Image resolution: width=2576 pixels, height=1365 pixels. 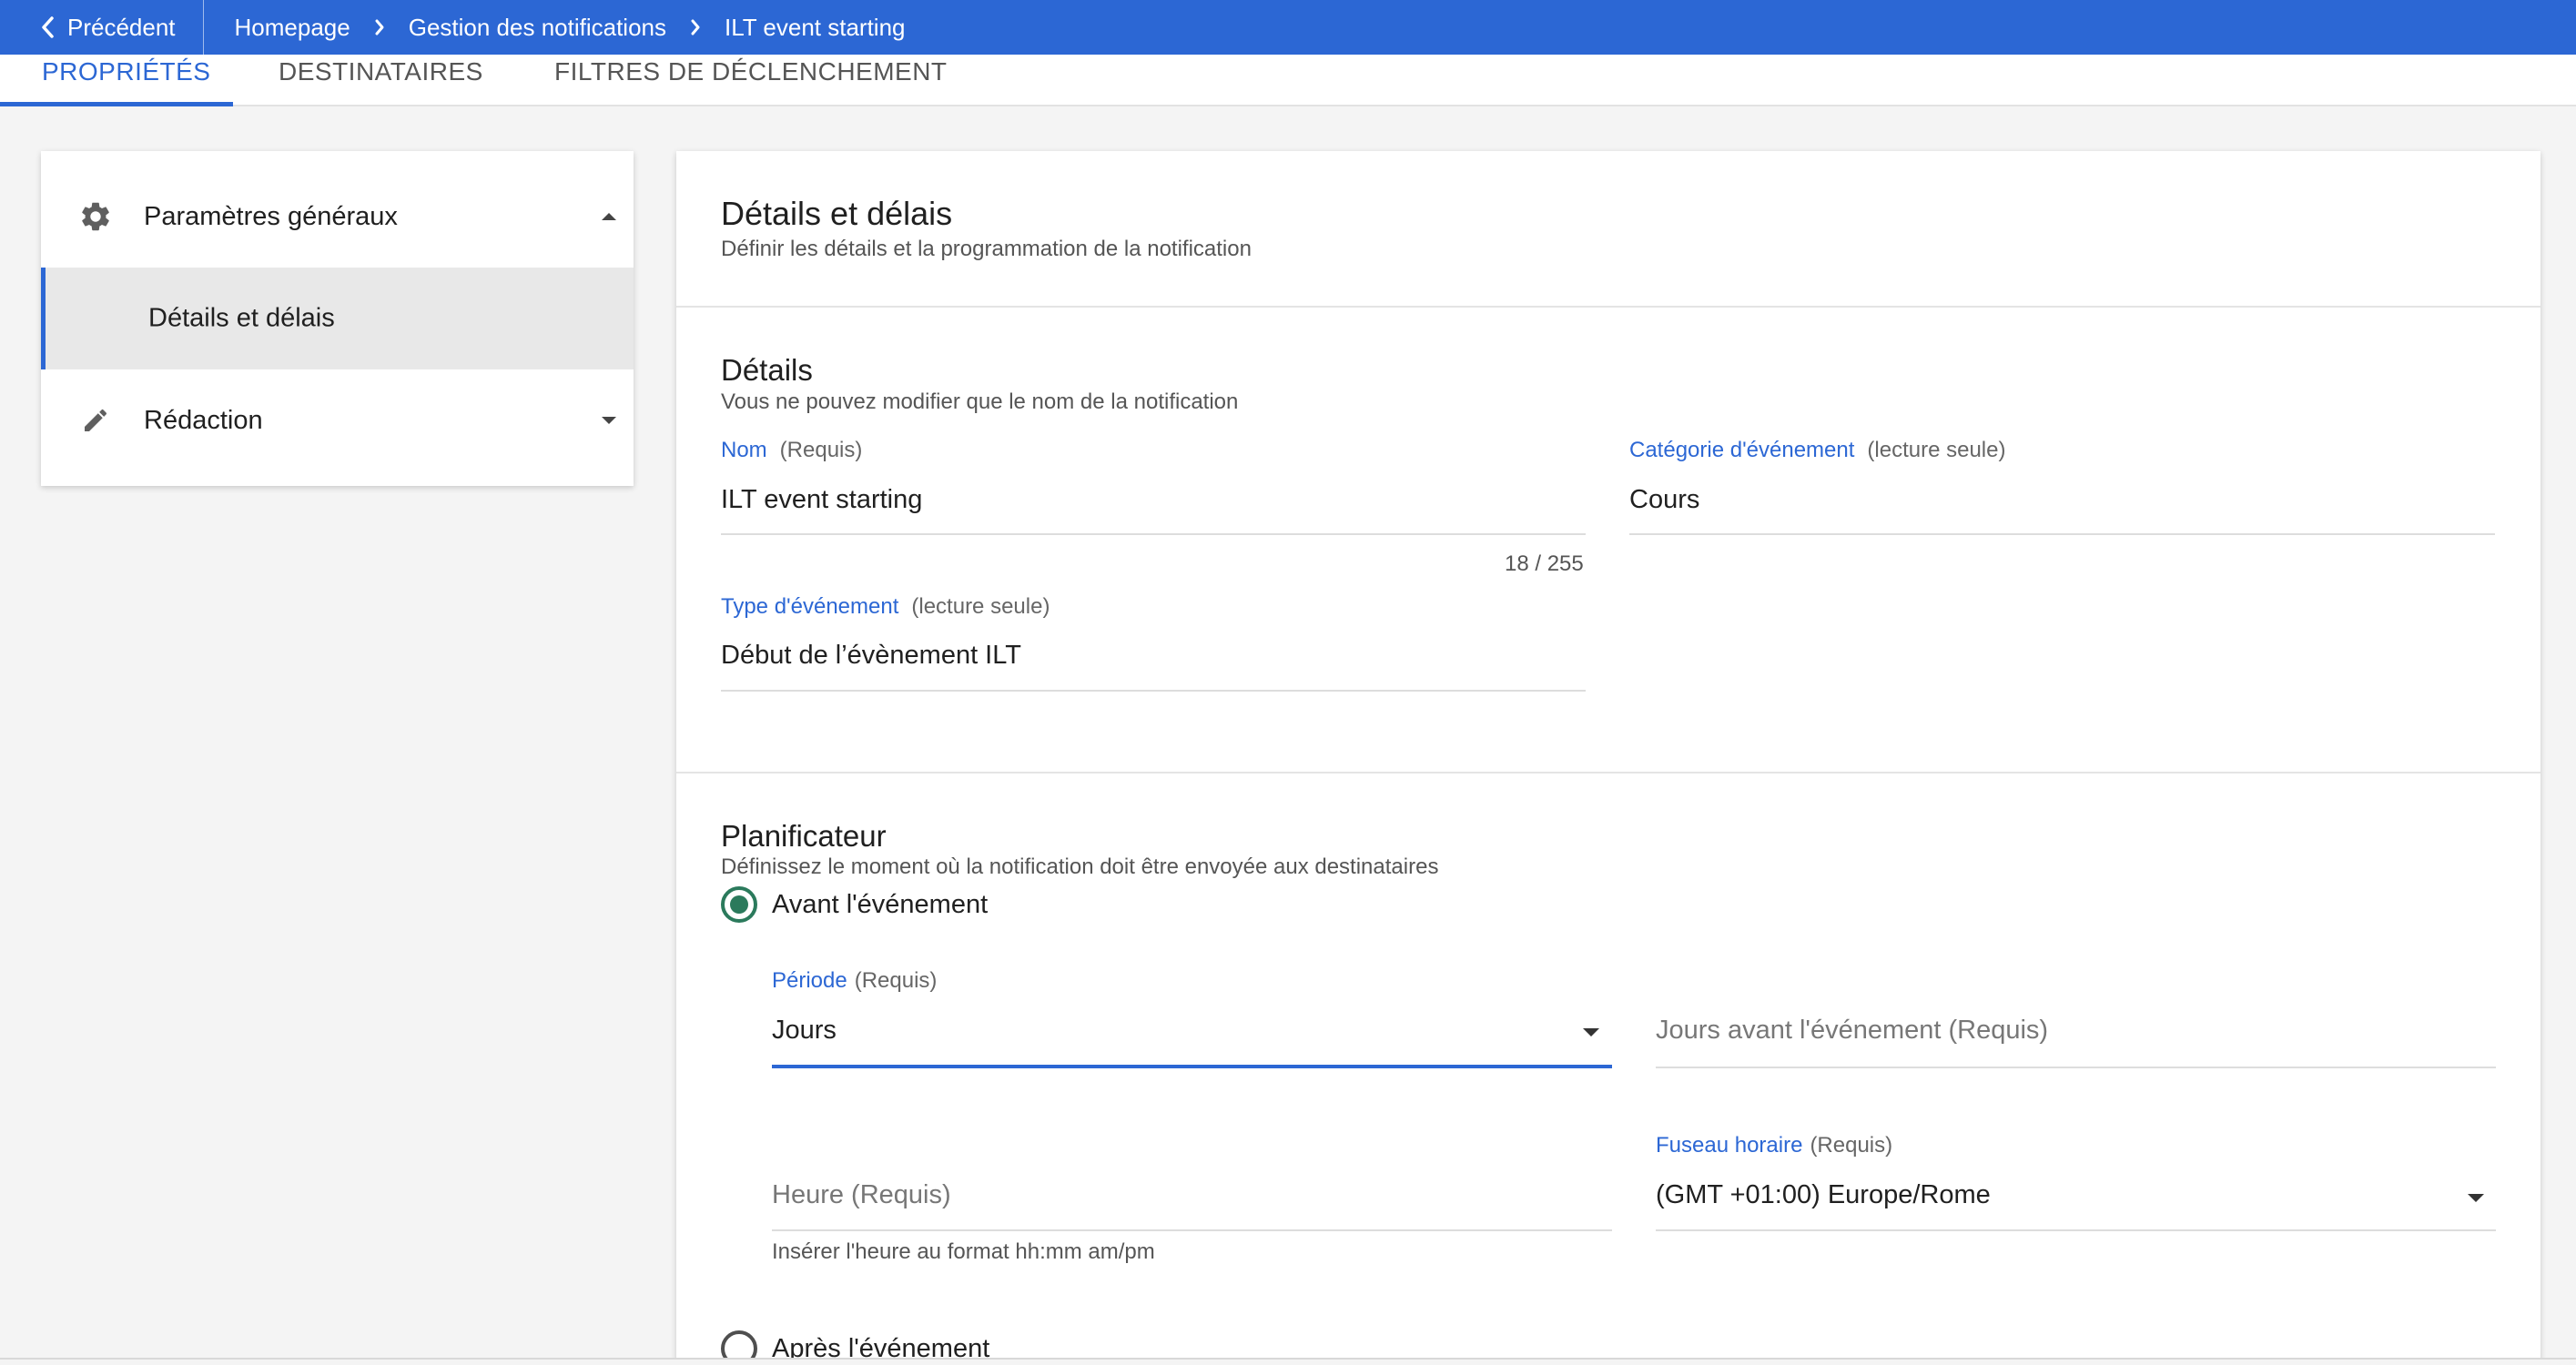 I want to click on before-event-label: Avant l'événement, so click(x=880, y=905).